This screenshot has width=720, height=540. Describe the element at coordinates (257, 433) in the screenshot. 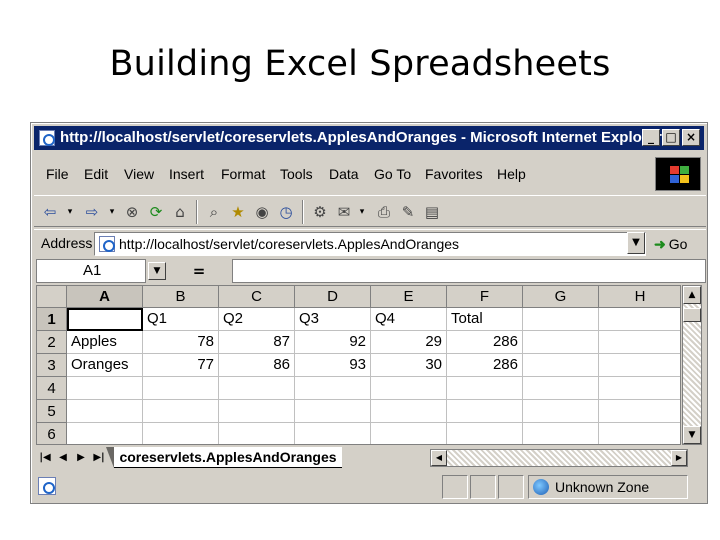

I see `cell-c6` at that location.